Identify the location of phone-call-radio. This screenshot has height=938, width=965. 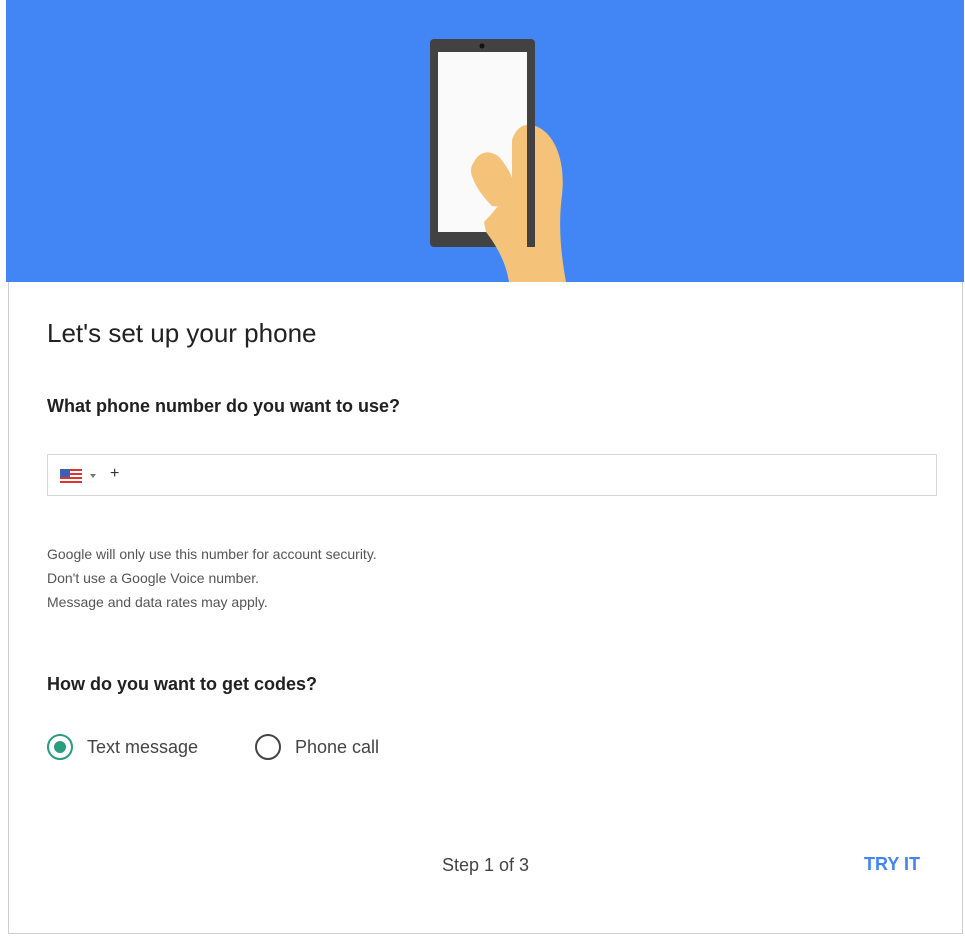
(268, 747).